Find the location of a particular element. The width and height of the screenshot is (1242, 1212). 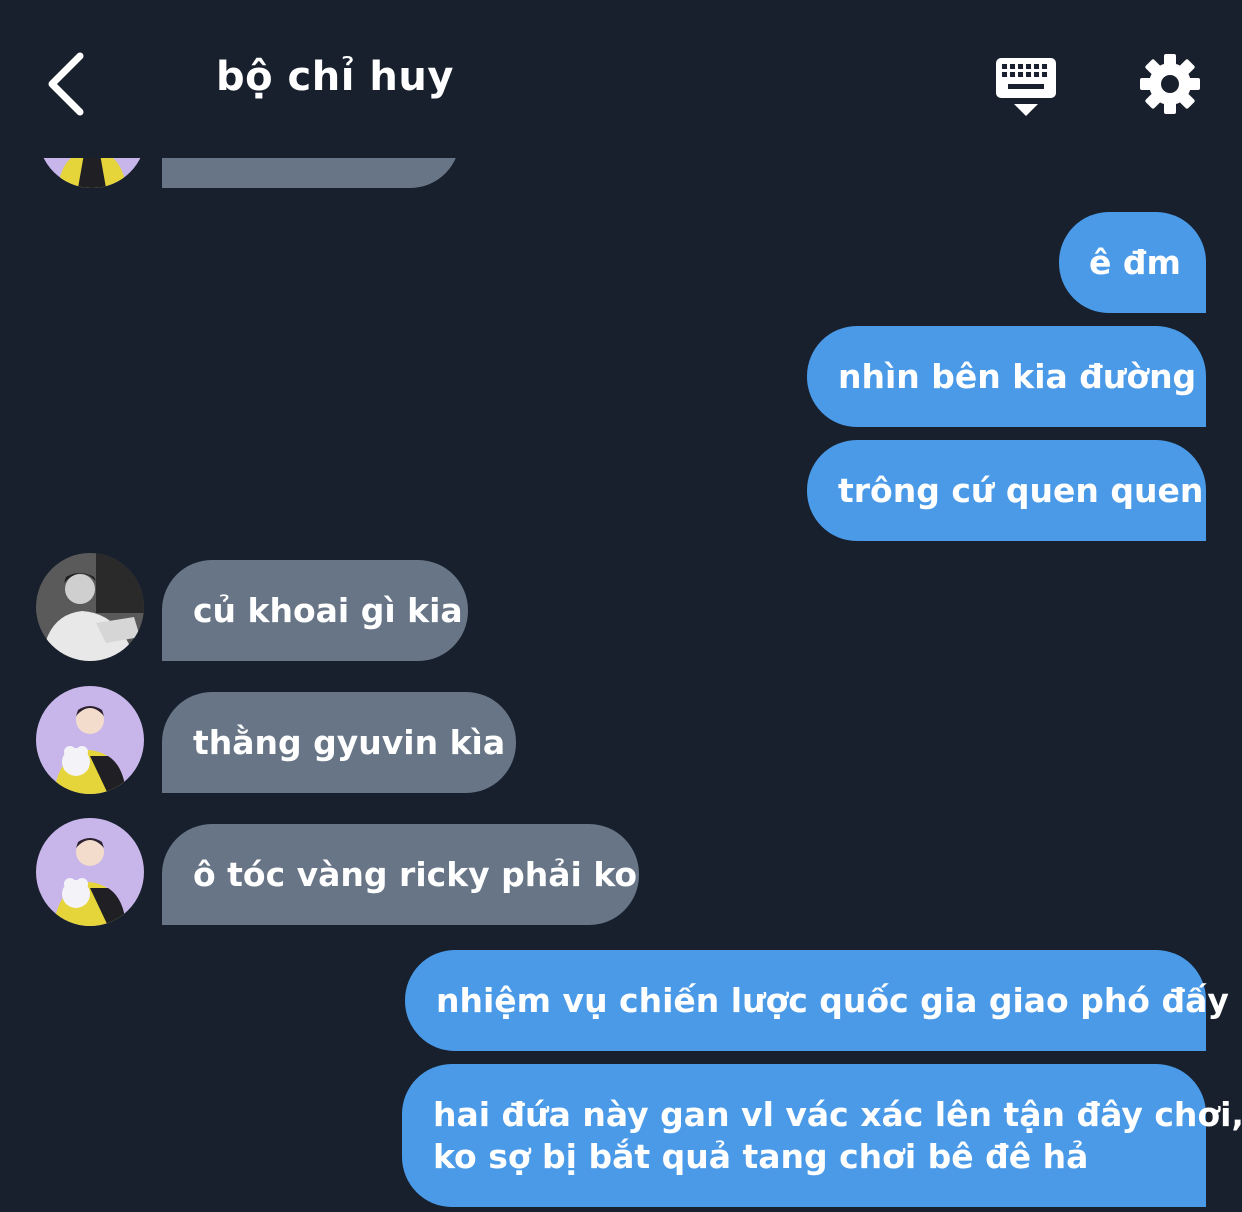

back-button is located at coordinates (70, 85).